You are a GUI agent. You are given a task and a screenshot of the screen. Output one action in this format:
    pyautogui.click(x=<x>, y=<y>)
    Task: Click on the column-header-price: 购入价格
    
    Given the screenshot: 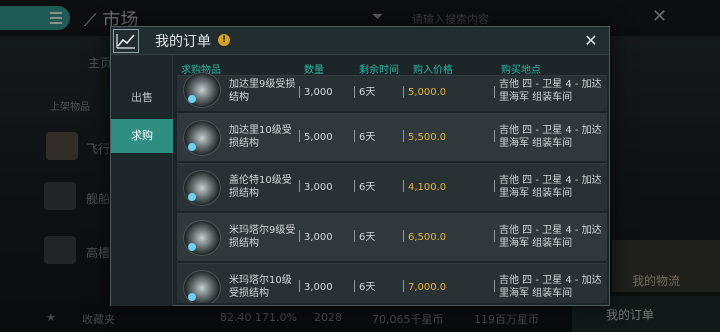 What is the action you would take?
    pyautogui.click(x=433, y=70)
    